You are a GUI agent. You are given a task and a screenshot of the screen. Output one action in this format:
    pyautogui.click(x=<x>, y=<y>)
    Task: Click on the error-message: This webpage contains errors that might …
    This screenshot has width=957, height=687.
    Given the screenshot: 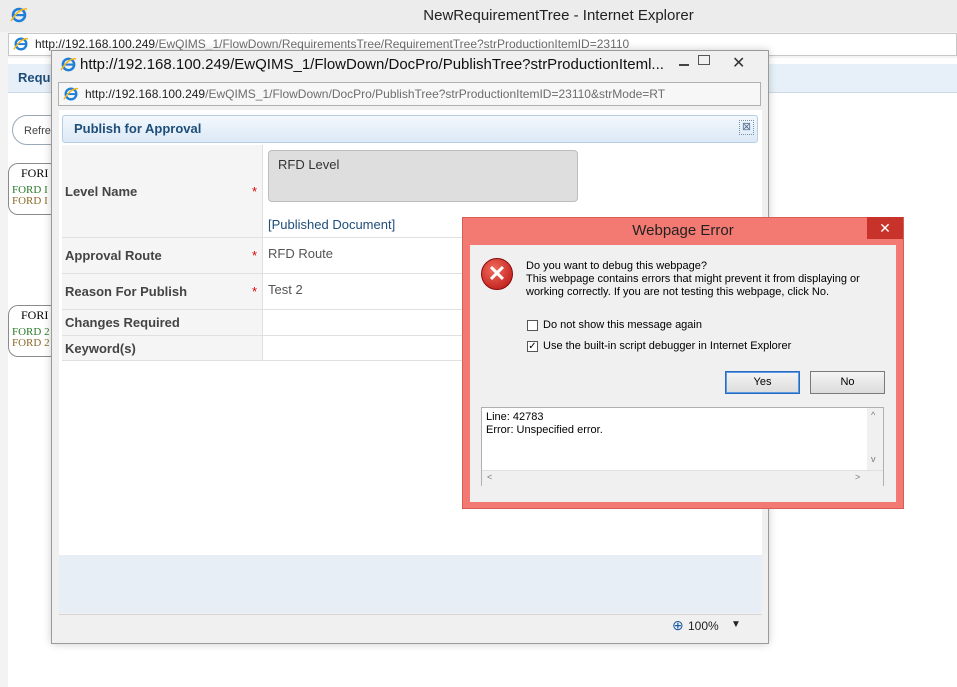 What is the action you would take?
    pyautogui.click(x=693, y=285)
    